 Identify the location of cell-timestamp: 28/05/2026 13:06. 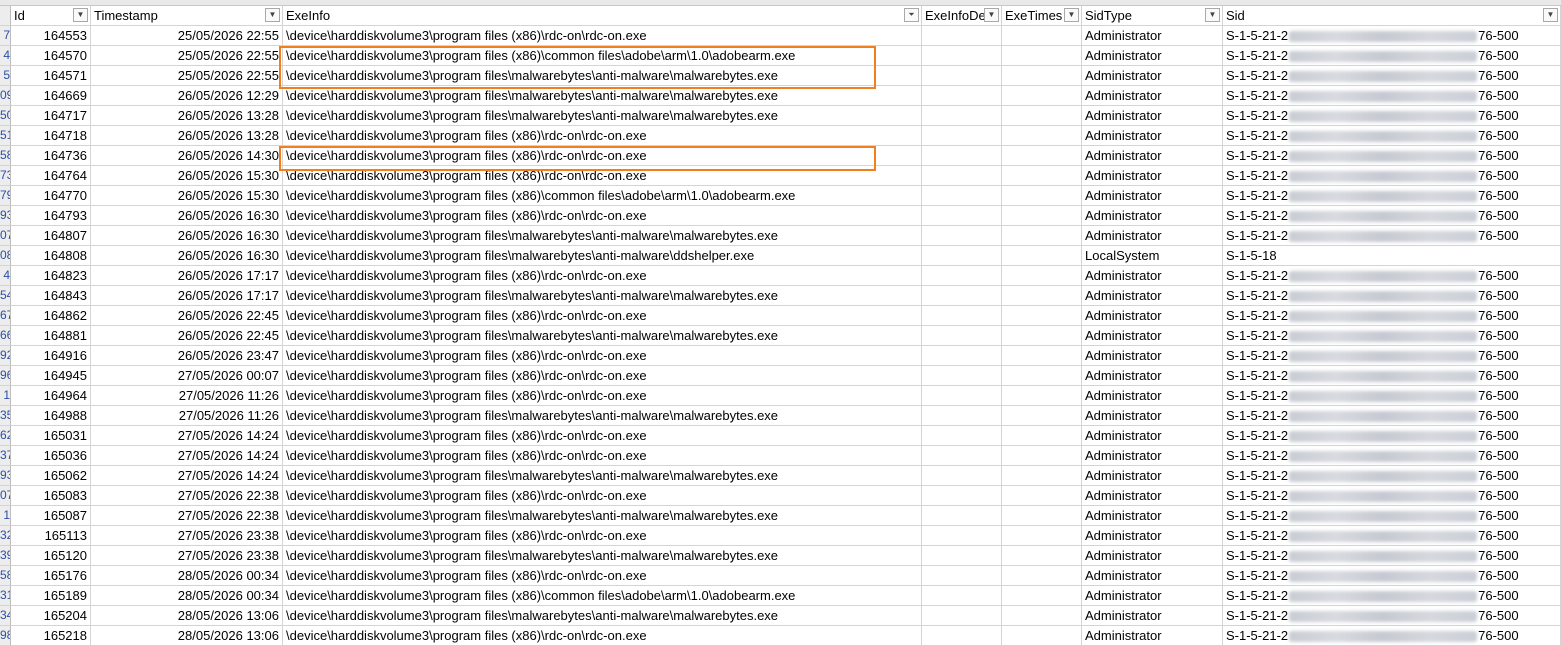
(187, 616).